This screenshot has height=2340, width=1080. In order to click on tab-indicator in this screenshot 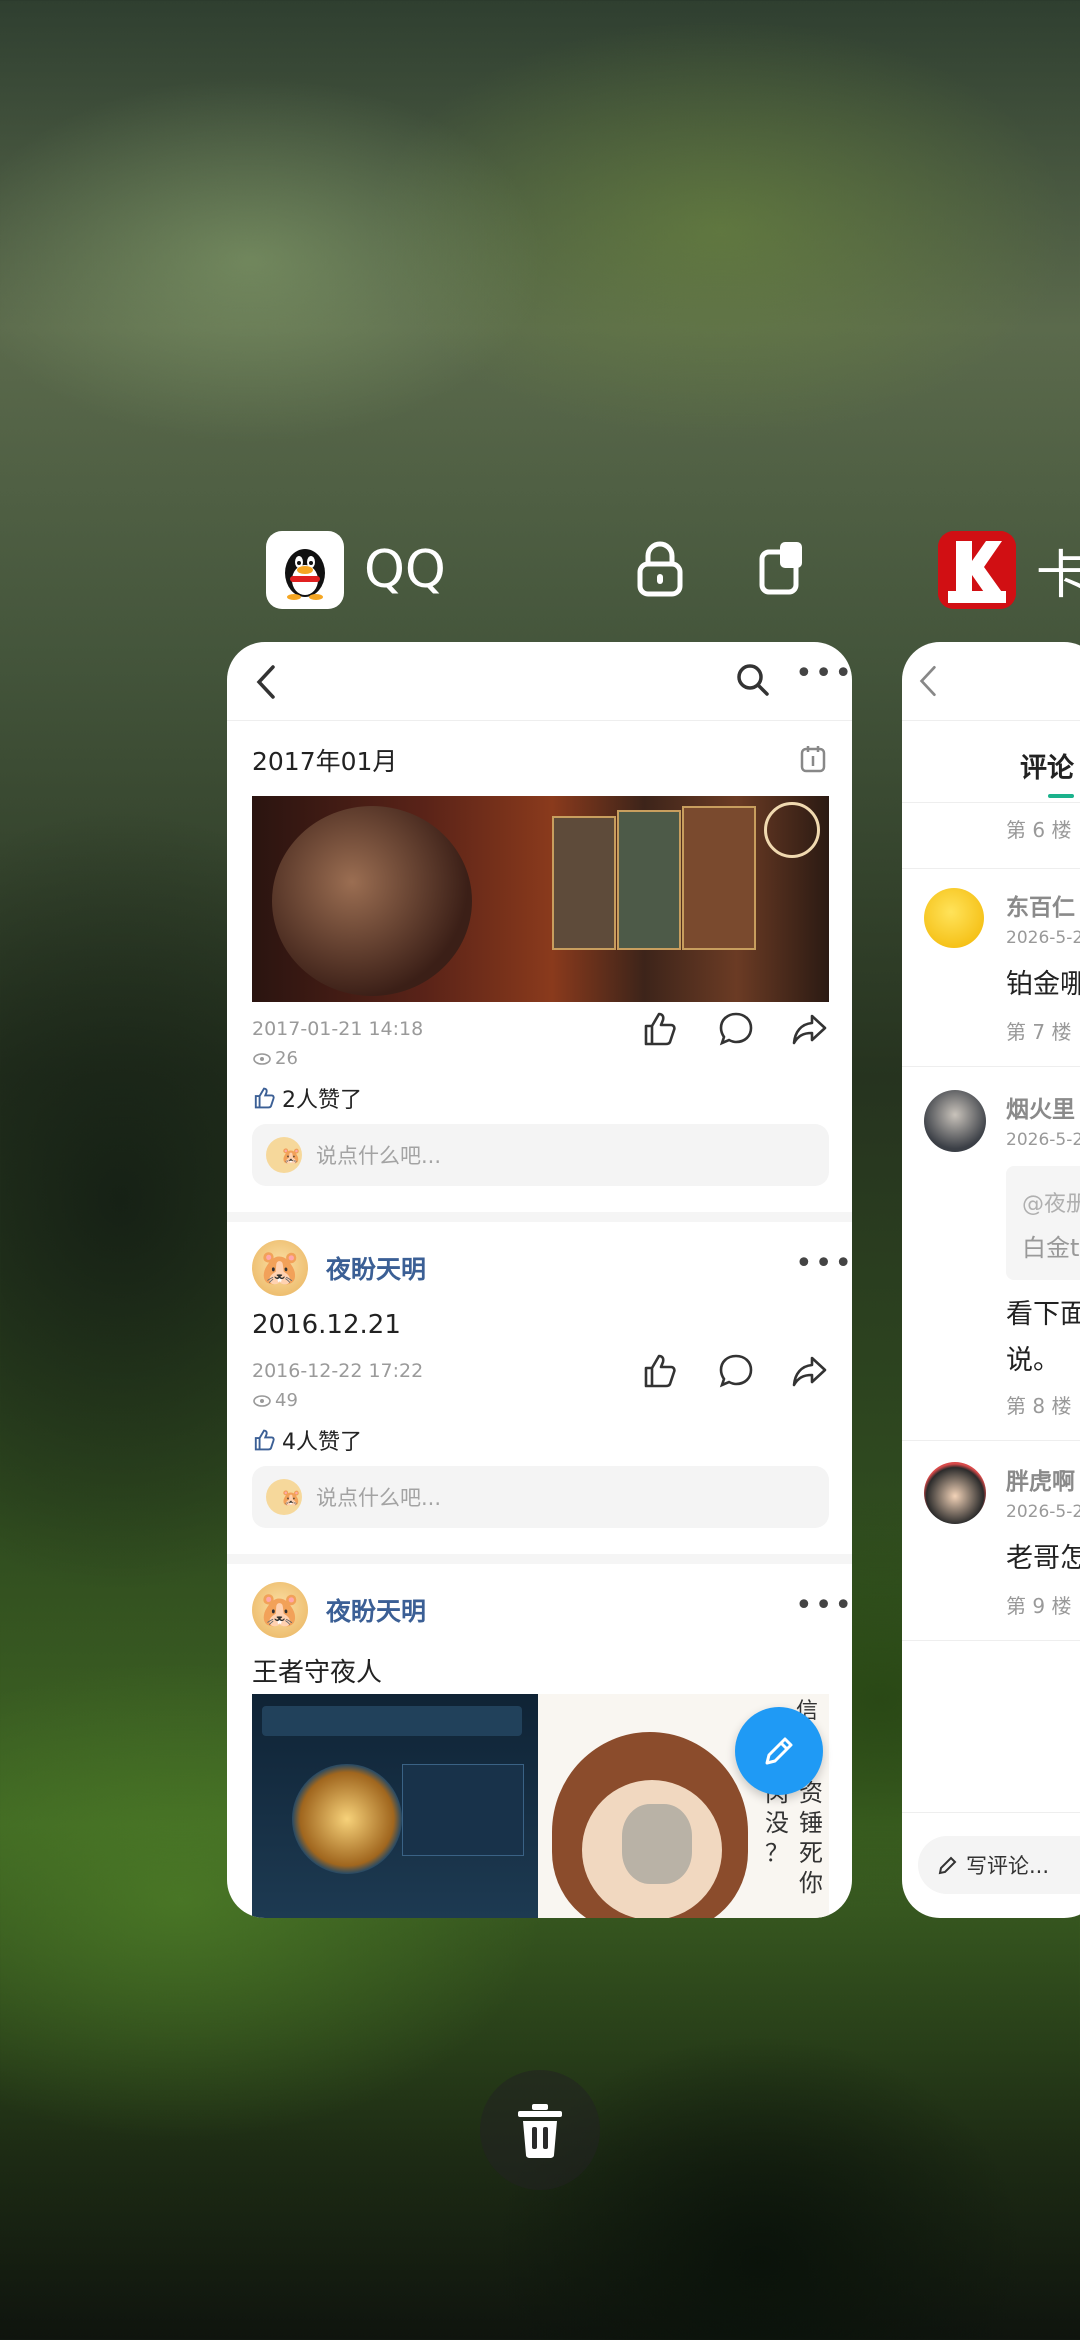, I will do `click(1061, 796)`.